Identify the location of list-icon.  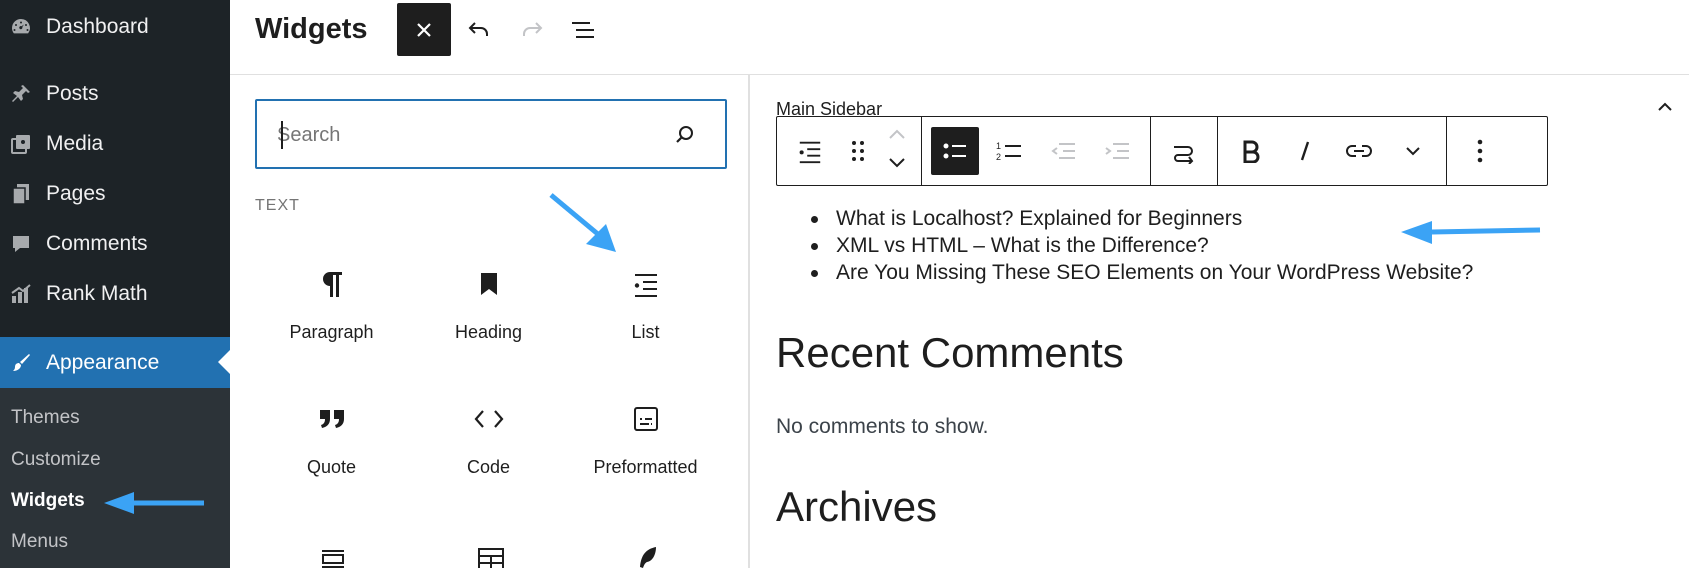
(646, 284).